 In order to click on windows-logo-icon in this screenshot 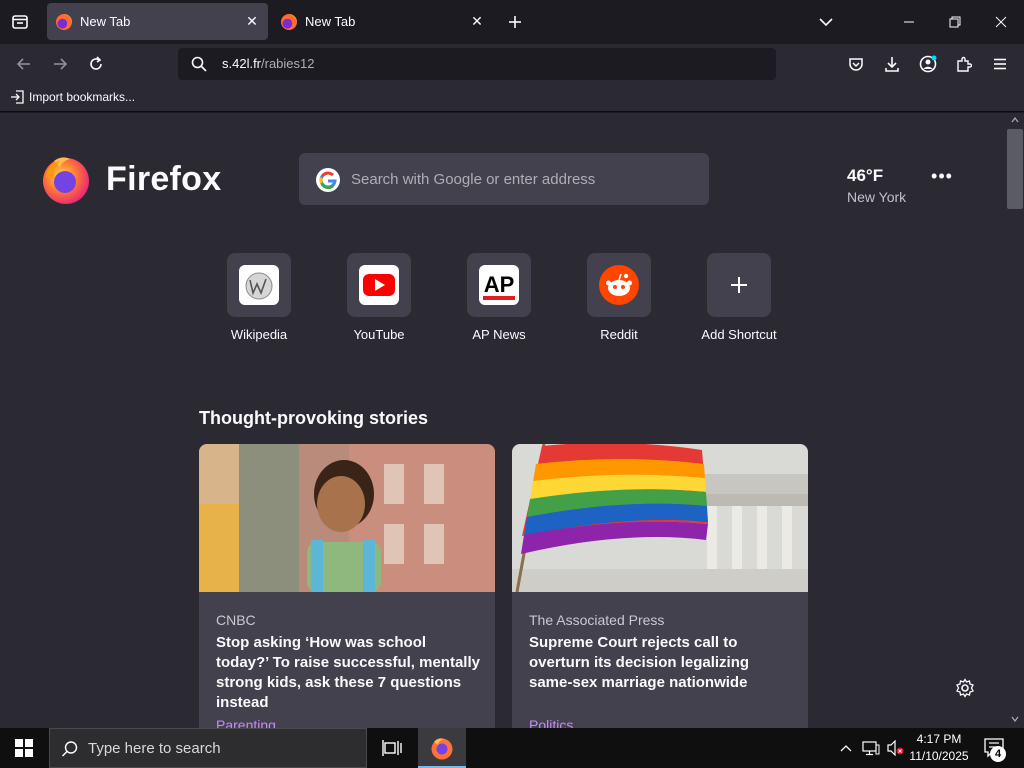, I will do `click(24, 748)`.